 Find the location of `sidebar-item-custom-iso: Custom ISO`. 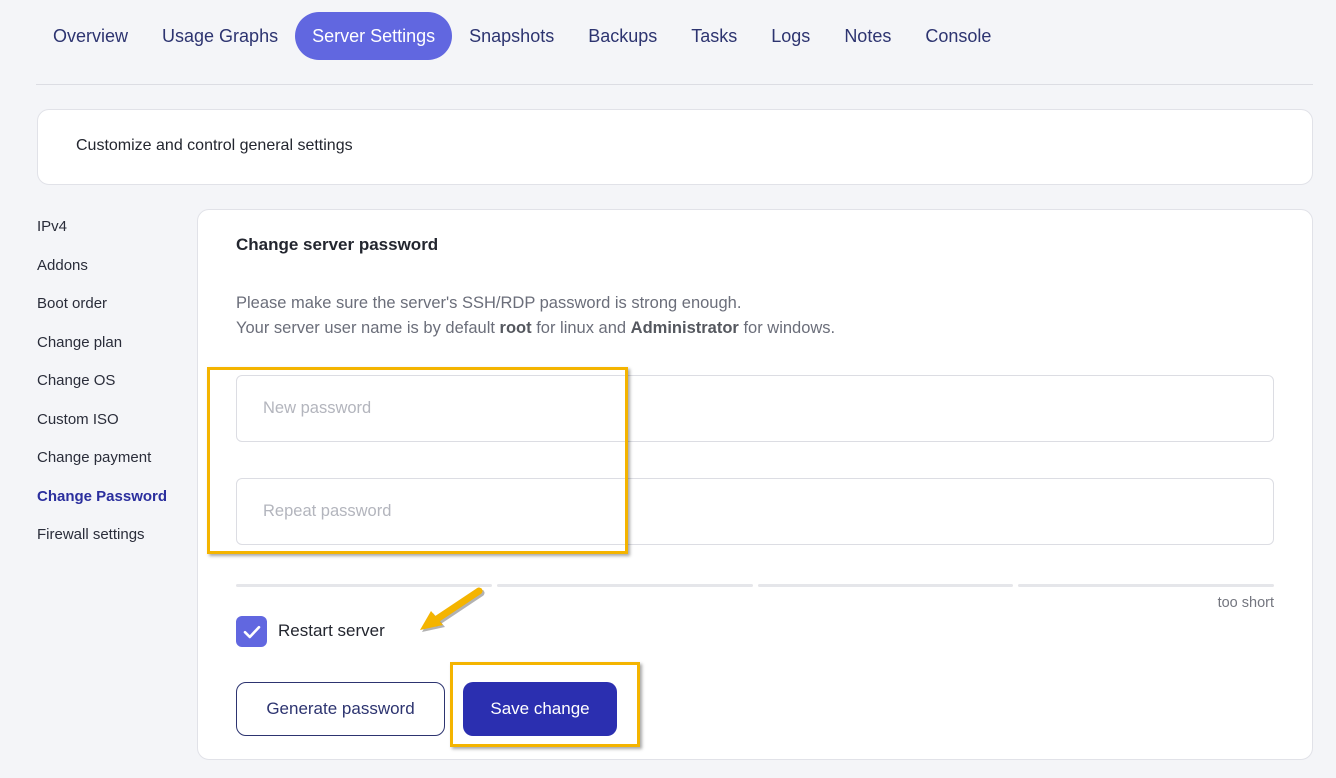

sidebar-item-custom-iso: Custom ISO is located at coordinates (117, 420).